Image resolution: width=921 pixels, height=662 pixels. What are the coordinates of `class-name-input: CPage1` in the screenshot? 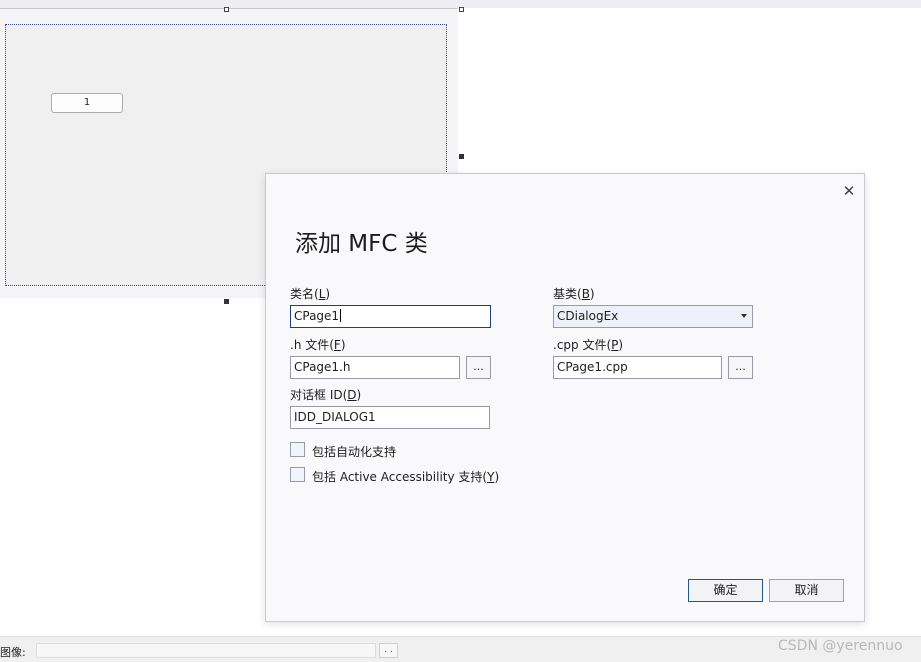 It's located at (390, 316).